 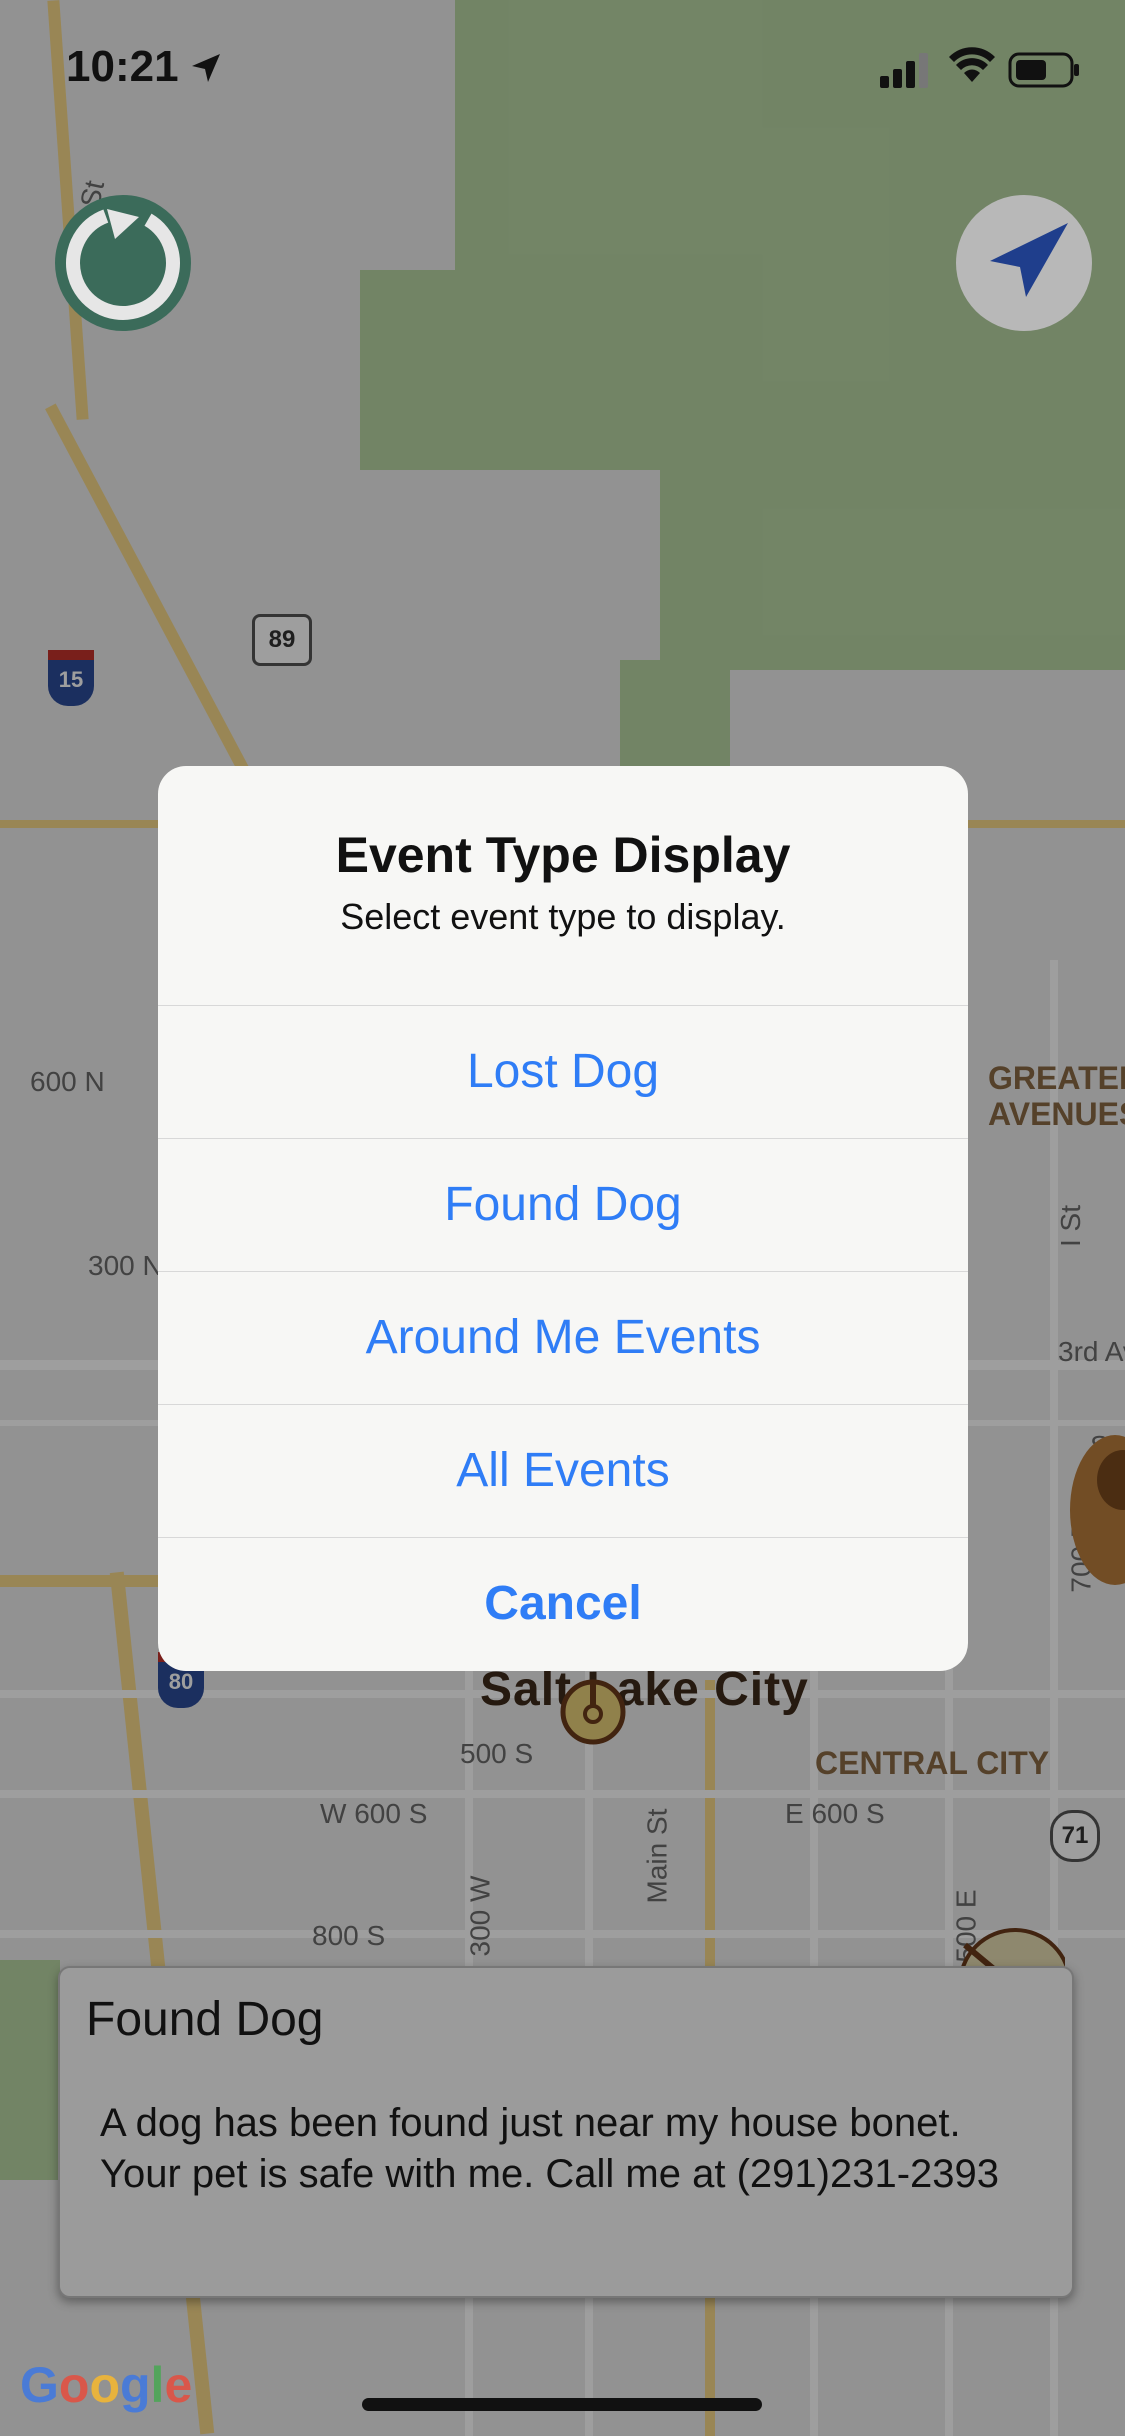 I want to click on location-arrow-icon, so click(x=206, y=68).